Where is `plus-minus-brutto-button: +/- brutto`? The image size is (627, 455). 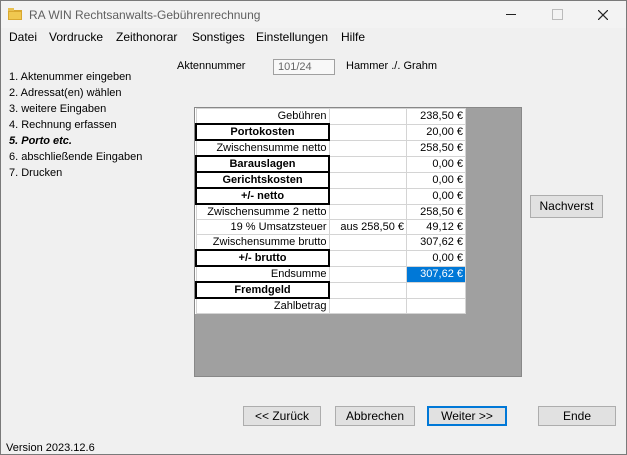 plus-minus-brutto-button: +/- brutto is located at coordinates (262, 258).